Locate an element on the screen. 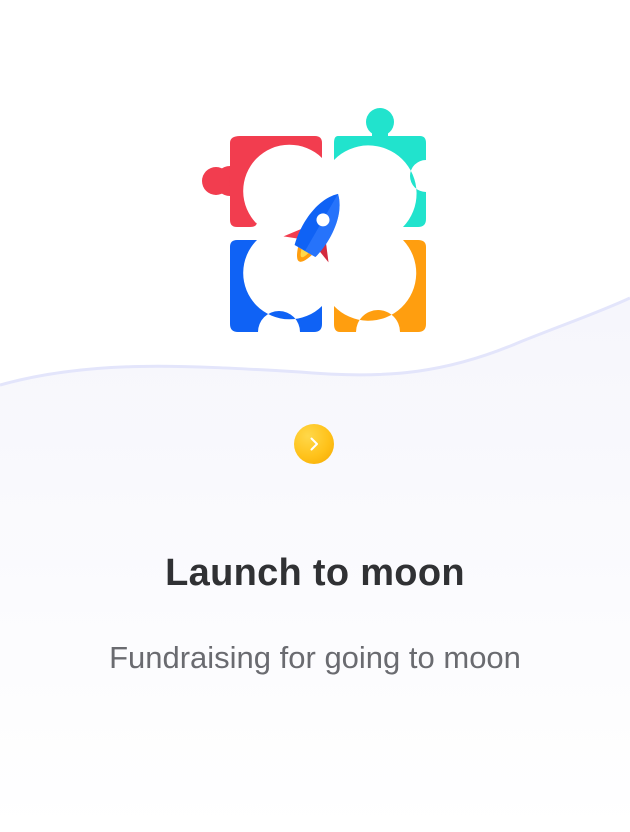  puzzle-rocket-logo is located at coordinates (314, 220).